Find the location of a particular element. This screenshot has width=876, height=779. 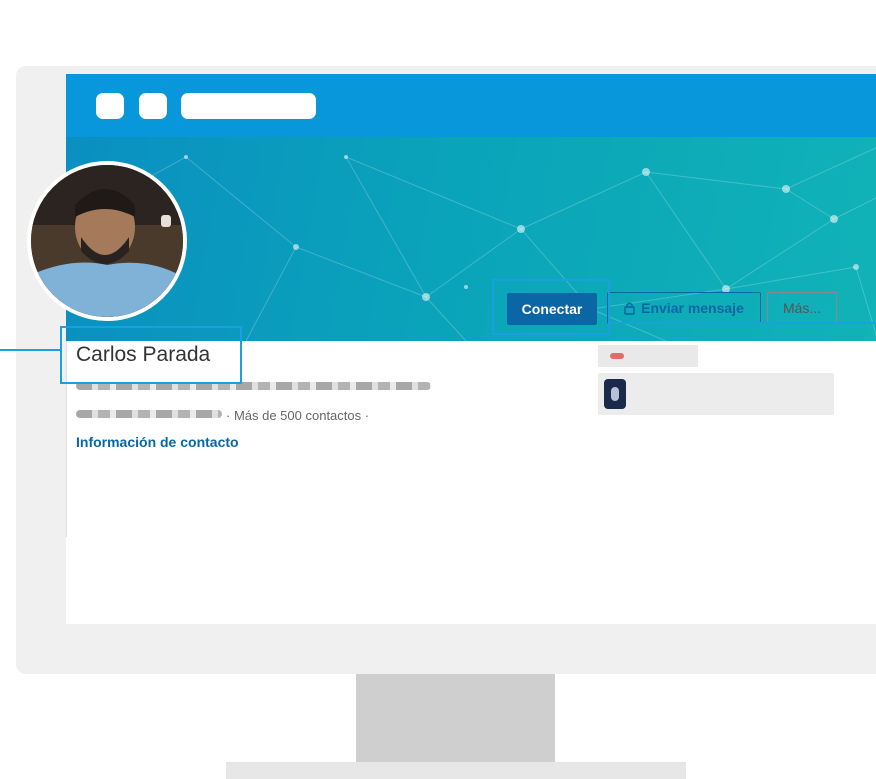

person-photo is located at coordinates (107, 241).